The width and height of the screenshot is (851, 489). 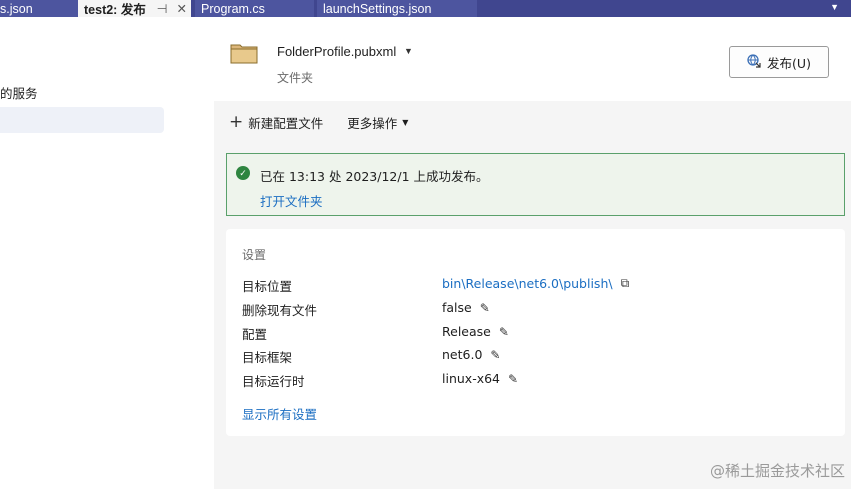 I want to click on pin-icon: ⊣, so click(x=162, y=8).